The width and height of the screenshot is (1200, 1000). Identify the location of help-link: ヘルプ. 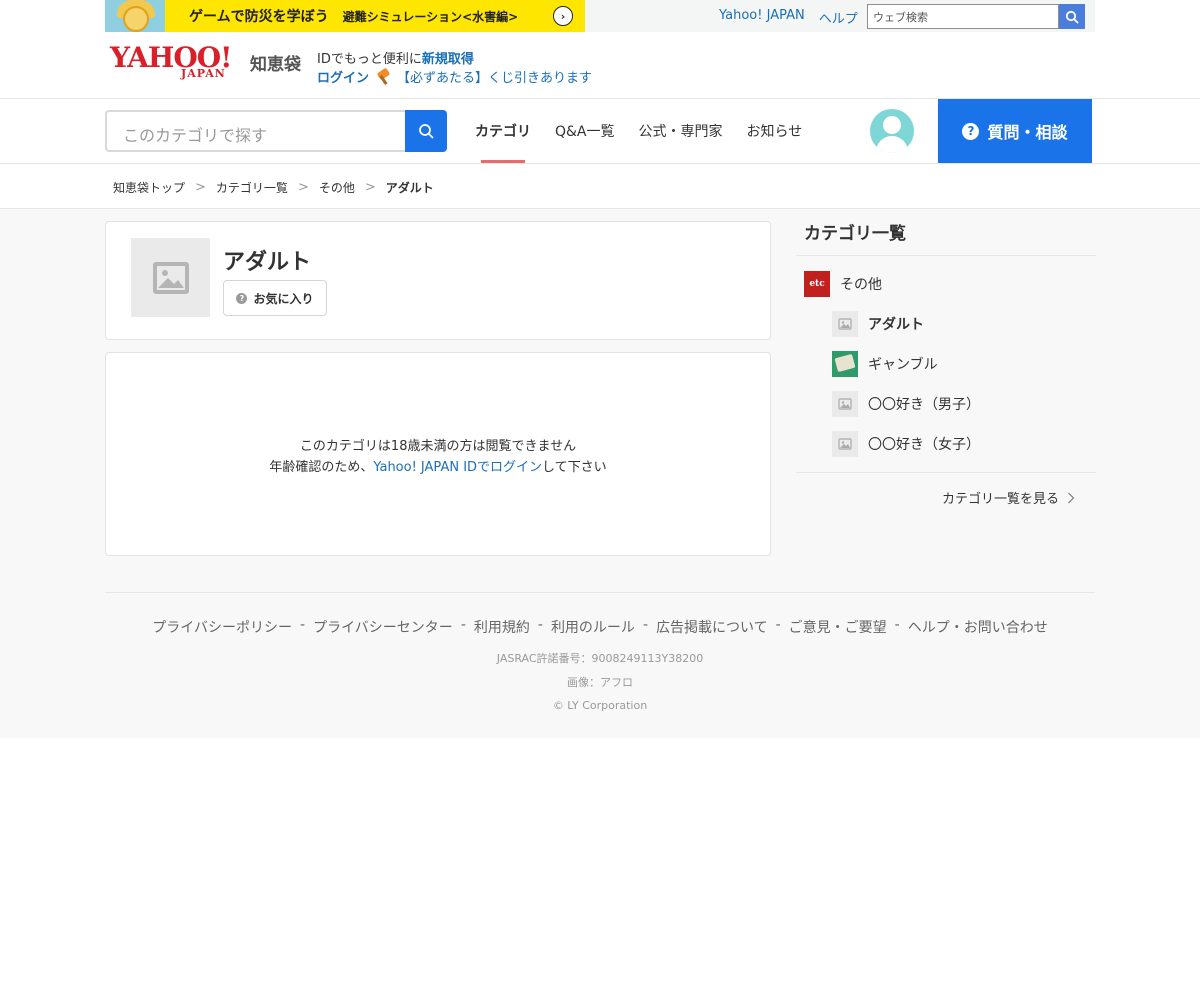
(838, 17).